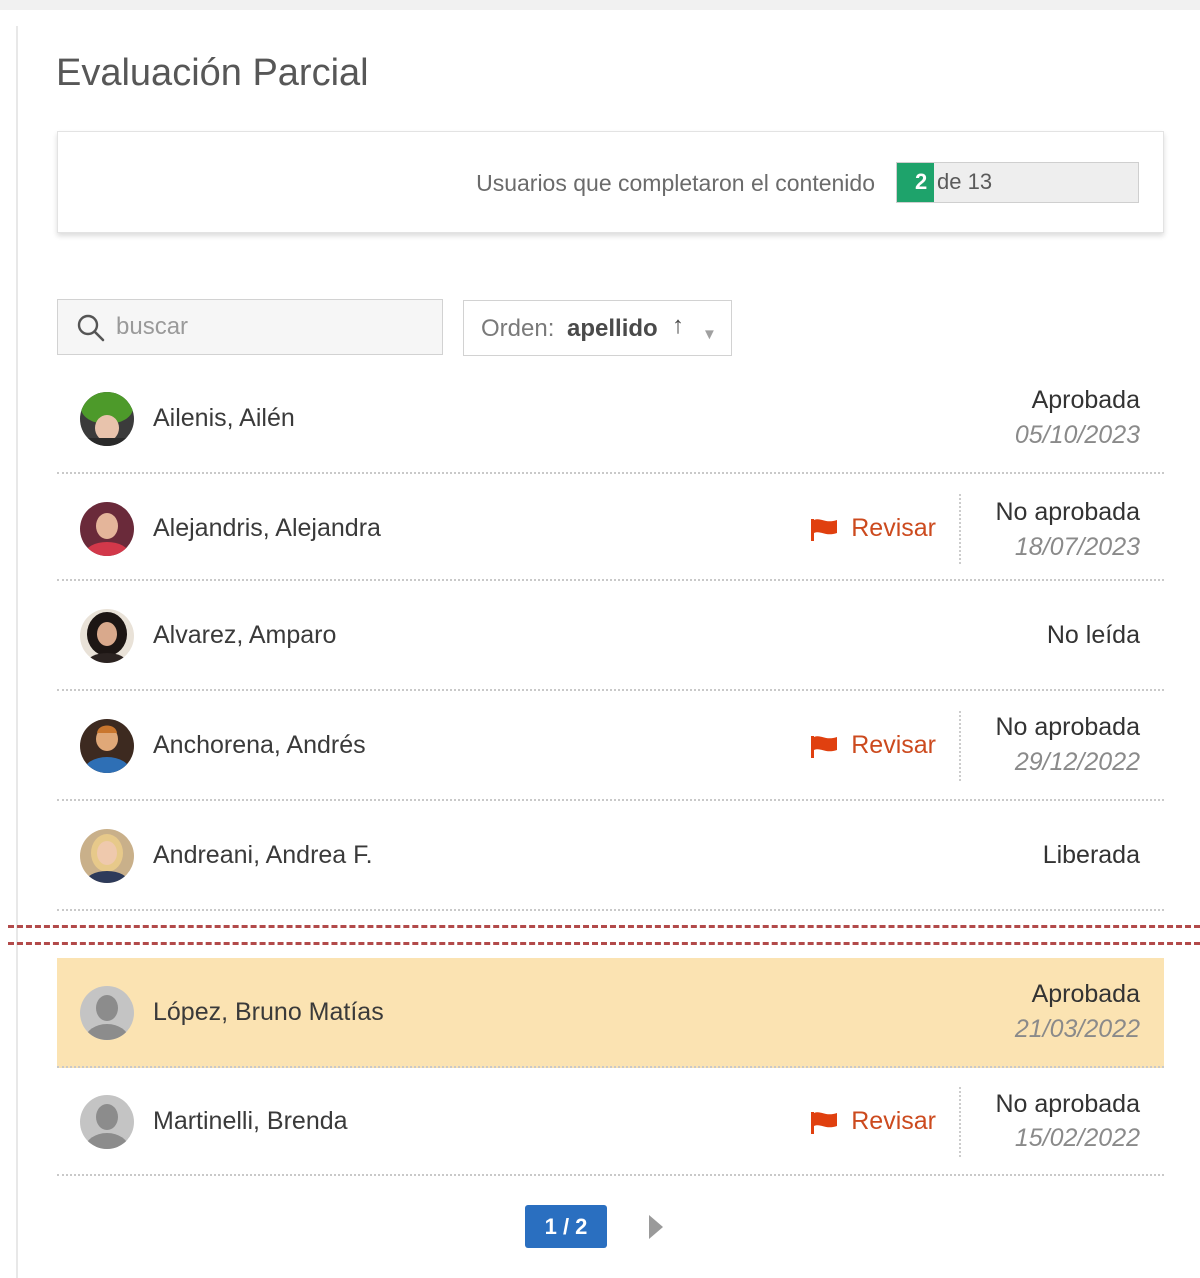  What do you see at coordinates (212, 73) in the screenshot?
I see `page-title: Evaluación Parcial` at bounding box center [212, 73].